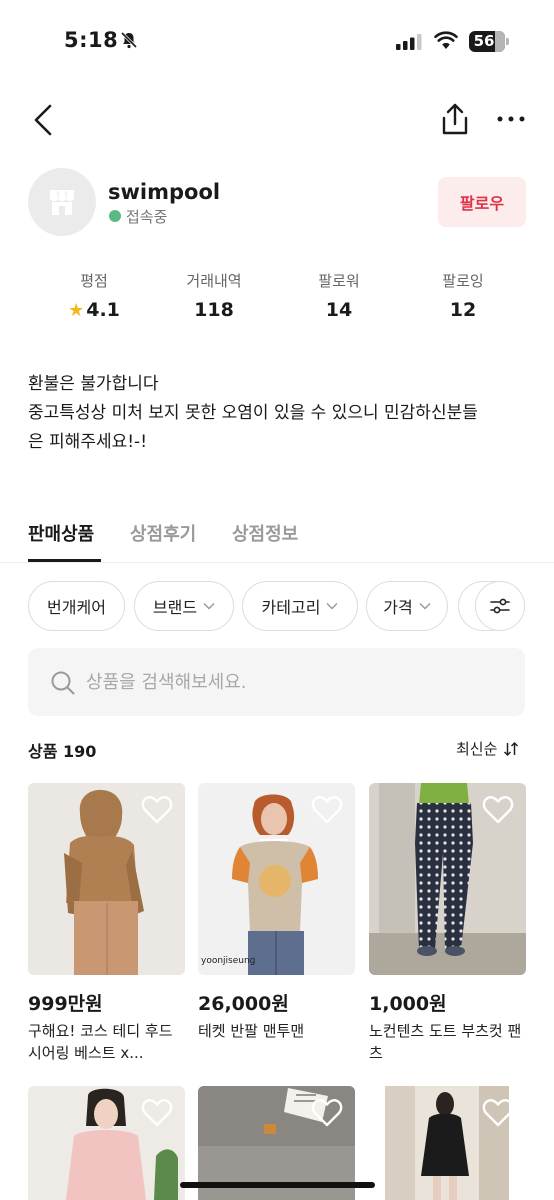 This screenshot has width=554, height=1200. I want to click on sliders-icon, so click(500, 606).